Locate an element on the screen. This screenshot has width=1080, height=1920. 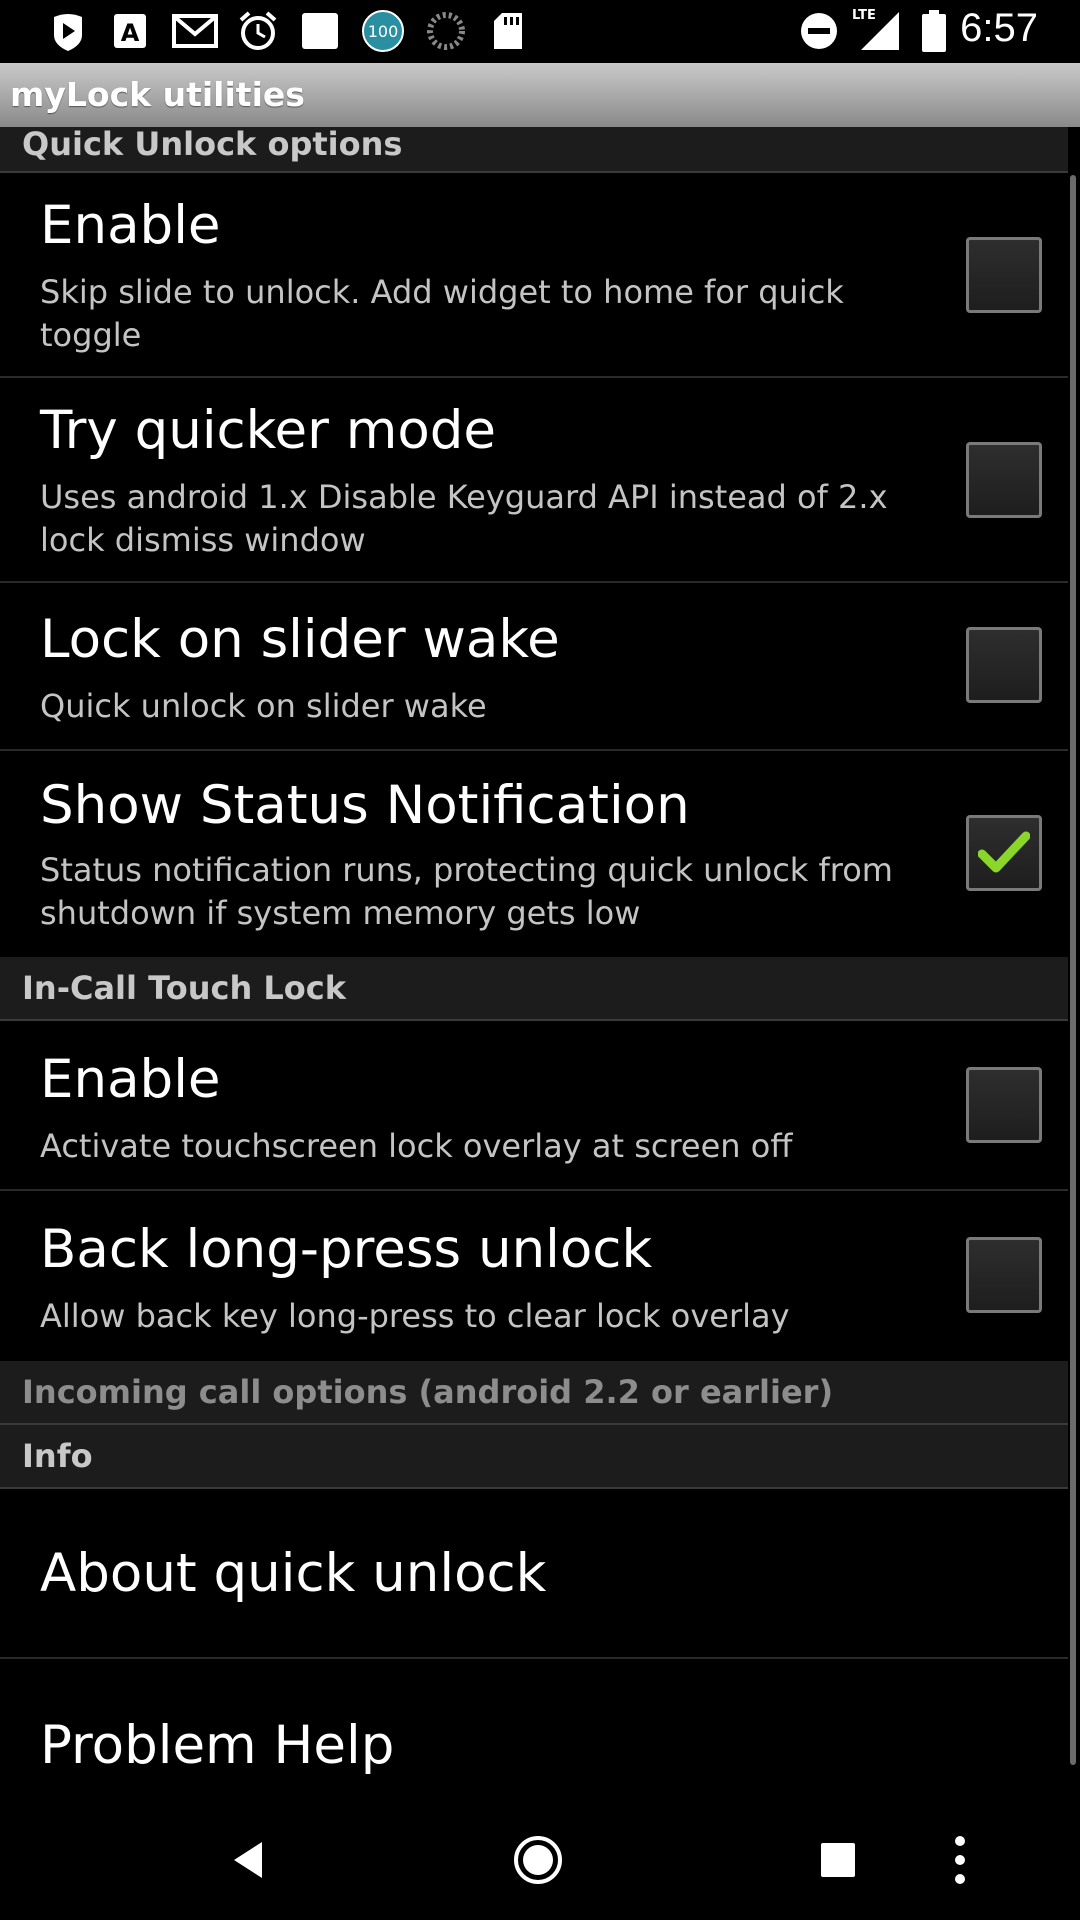
pref-title: About quick unlock is located at coordinates (293, 1573).